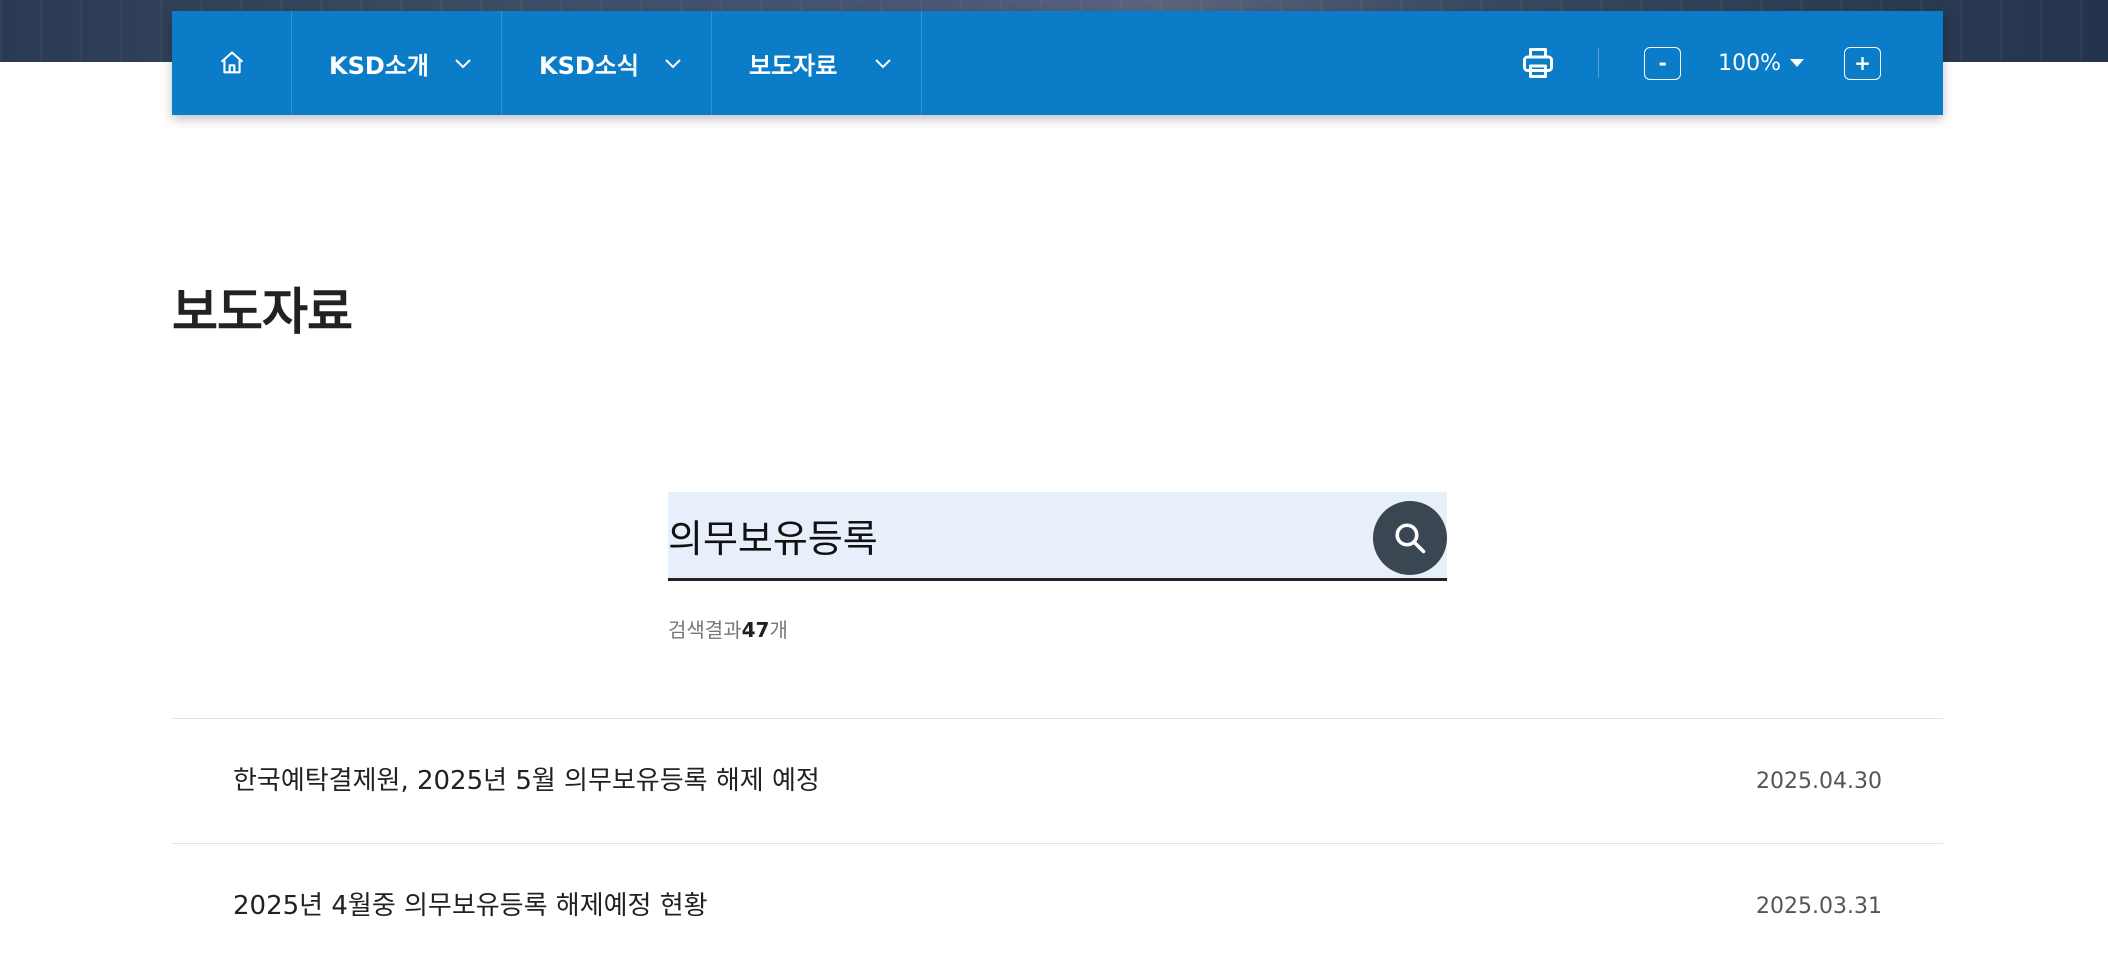 This screenshot has height=967, width=2108. I want to click on home-button, so click(232, 63).